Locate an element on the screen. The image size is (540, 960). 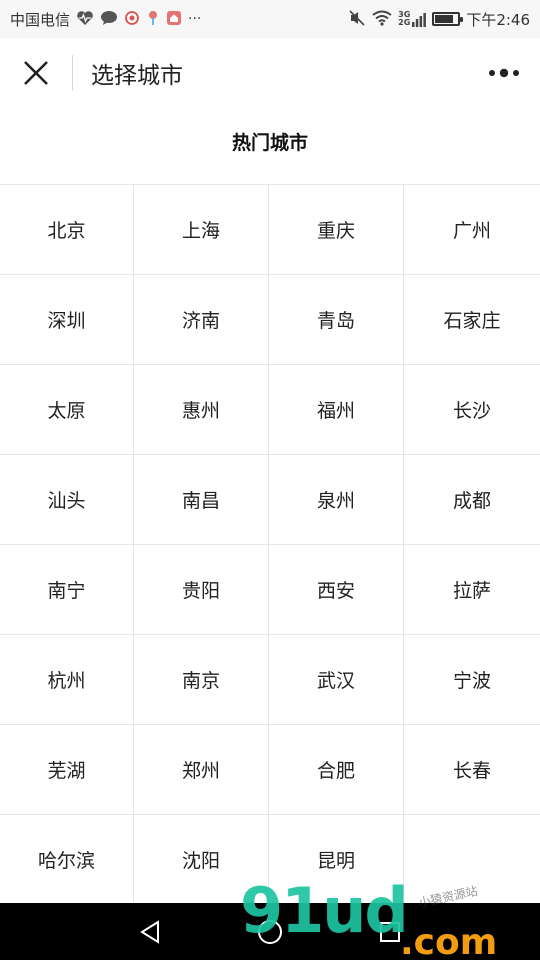
city-cell: 汕头 is located at coordinates (67, 500).